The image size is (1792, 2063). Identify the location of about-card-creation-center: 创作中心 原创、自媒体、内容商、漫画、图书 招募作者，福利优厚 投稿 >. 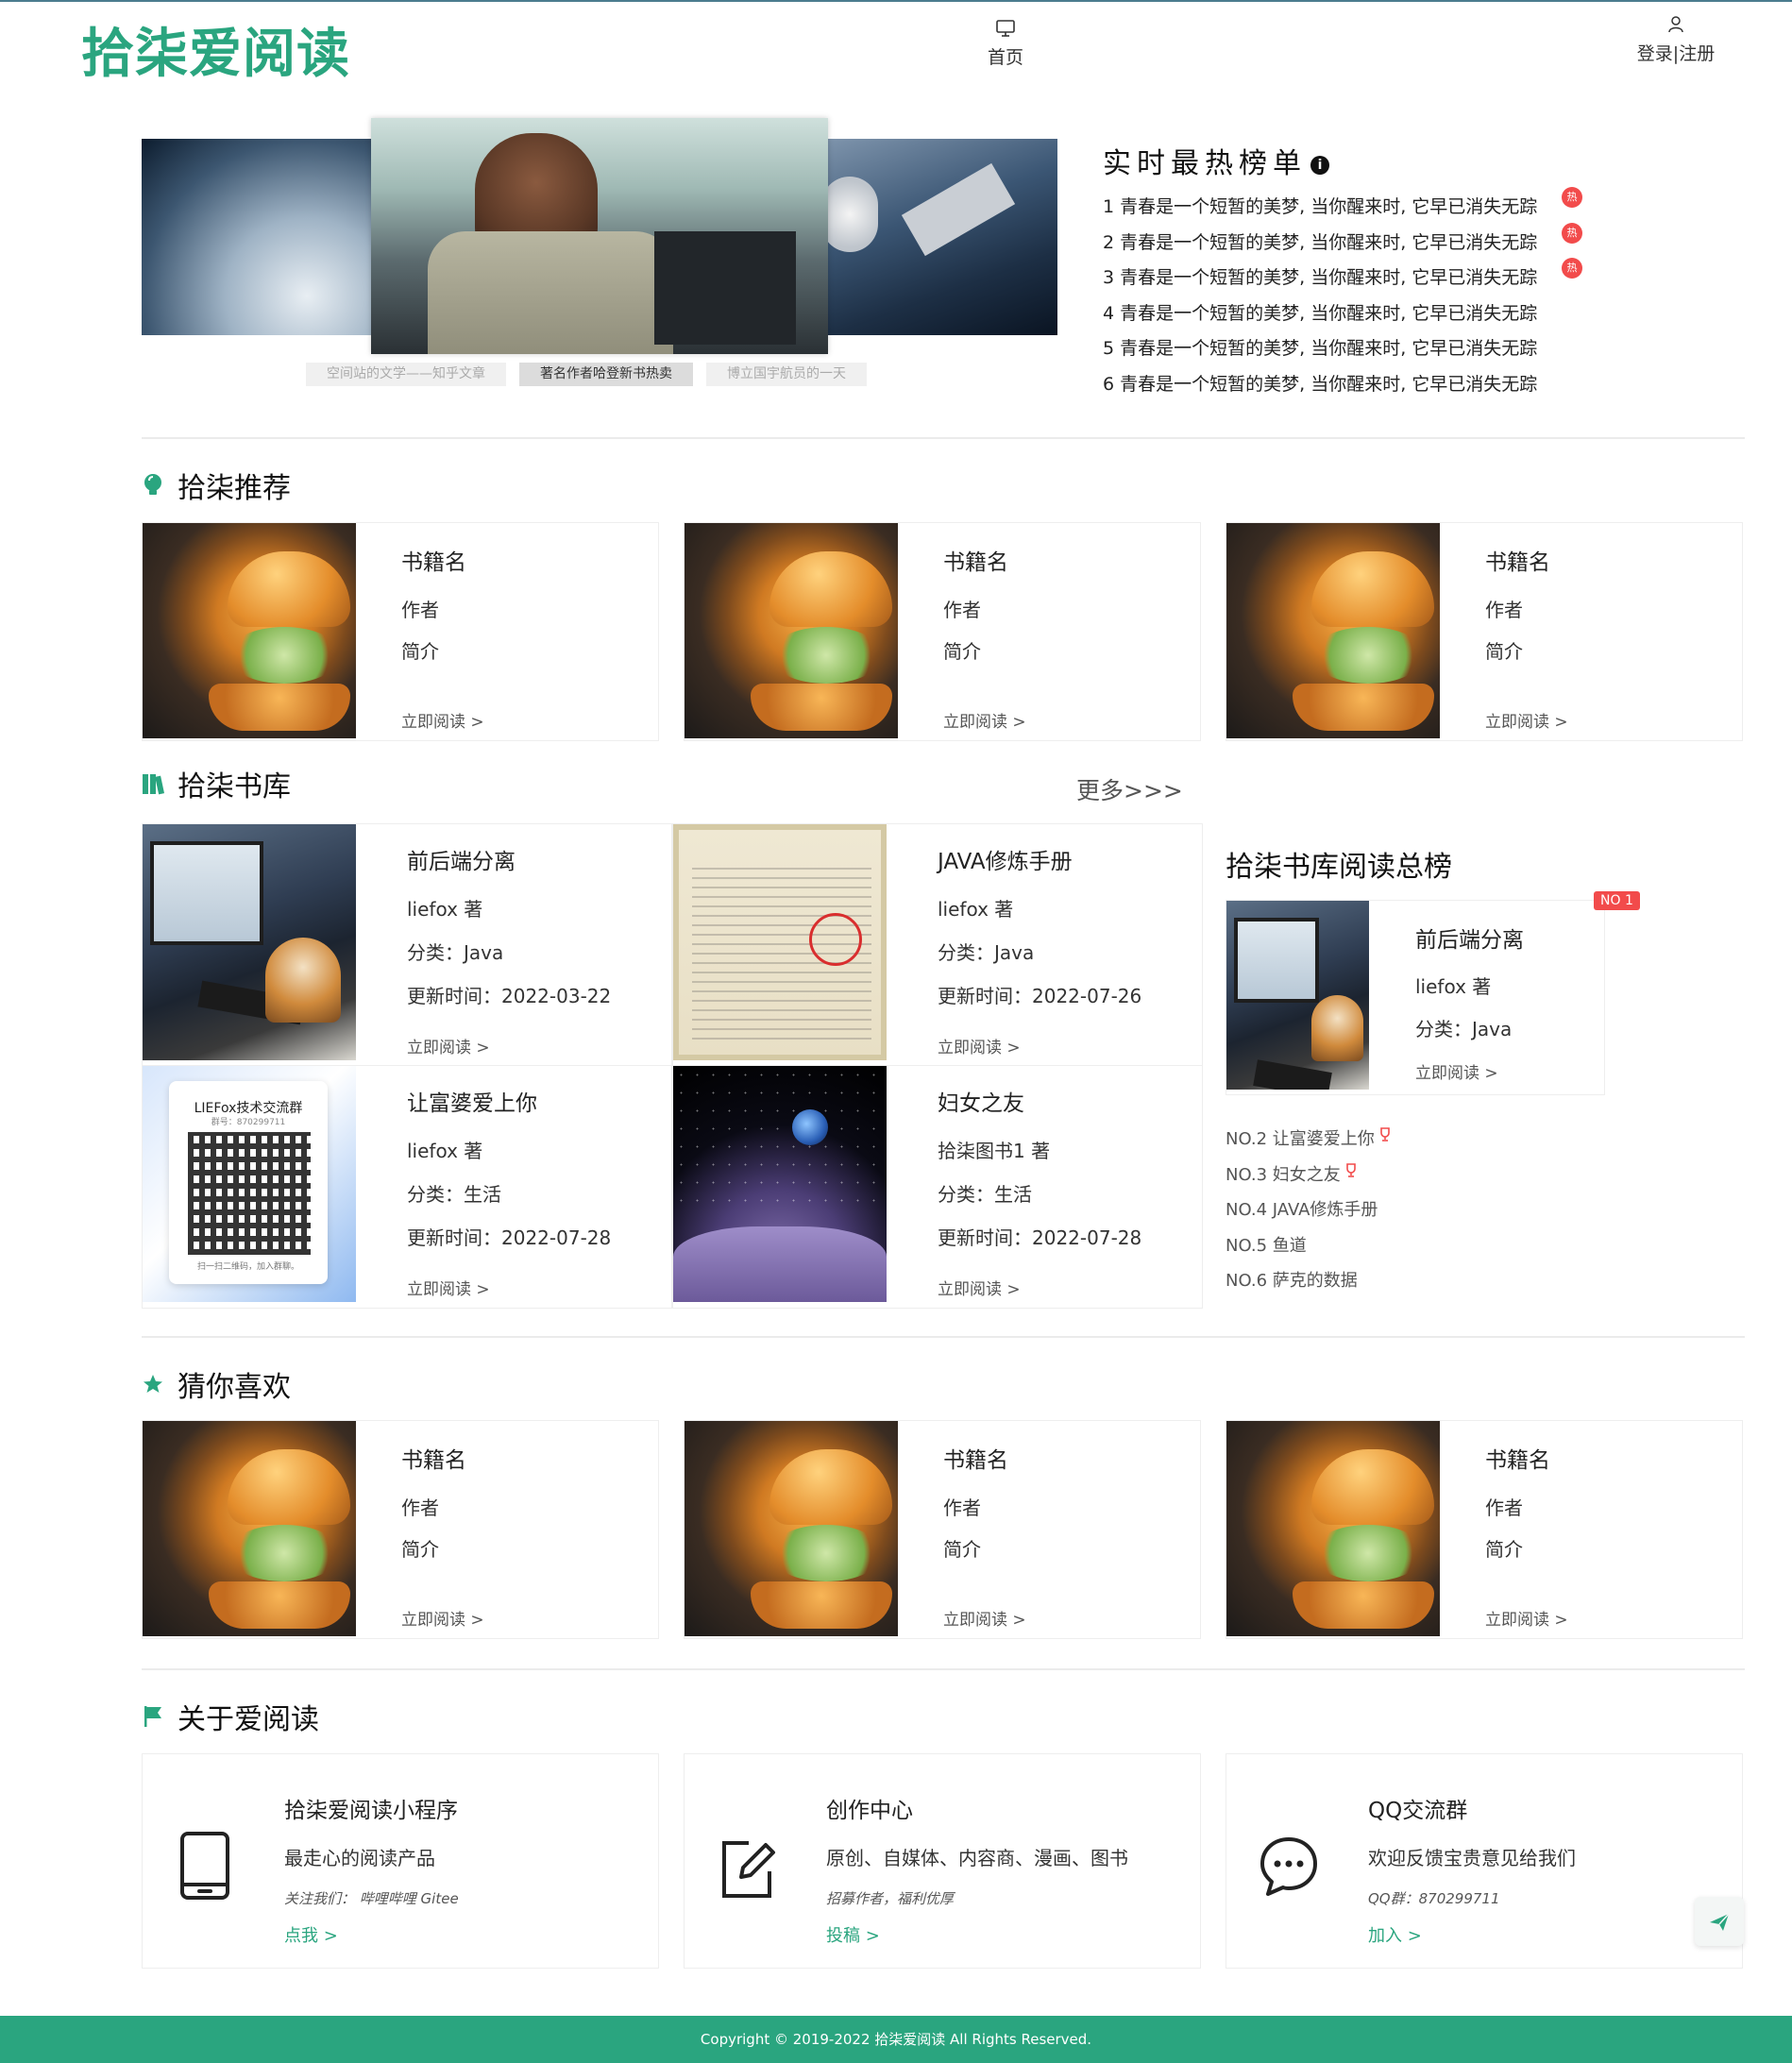
(943, 1861).